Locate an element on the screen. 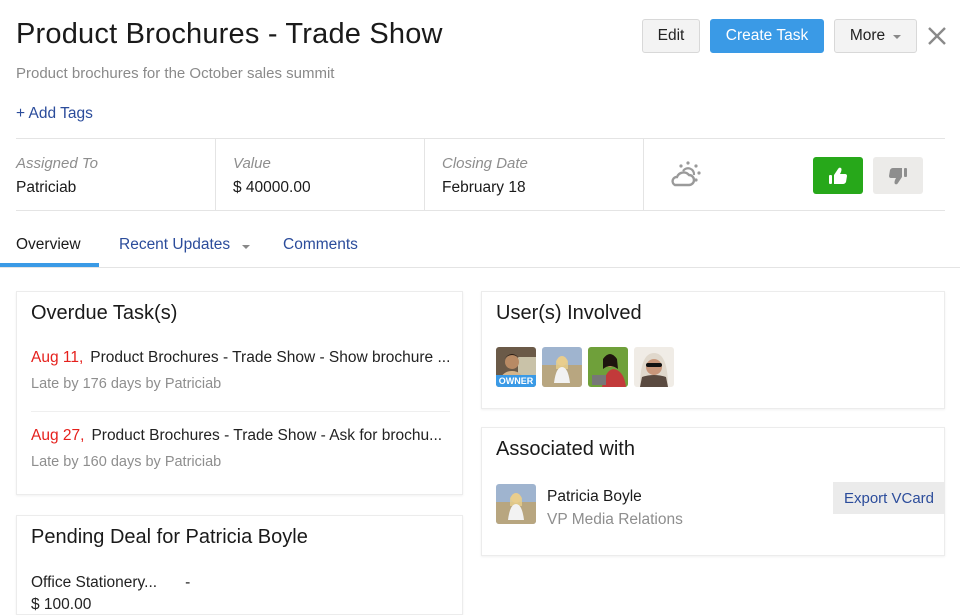 The image size is (960, 615). closing-date-field: Closing Date February 18 is located at coordinates (534, 175).